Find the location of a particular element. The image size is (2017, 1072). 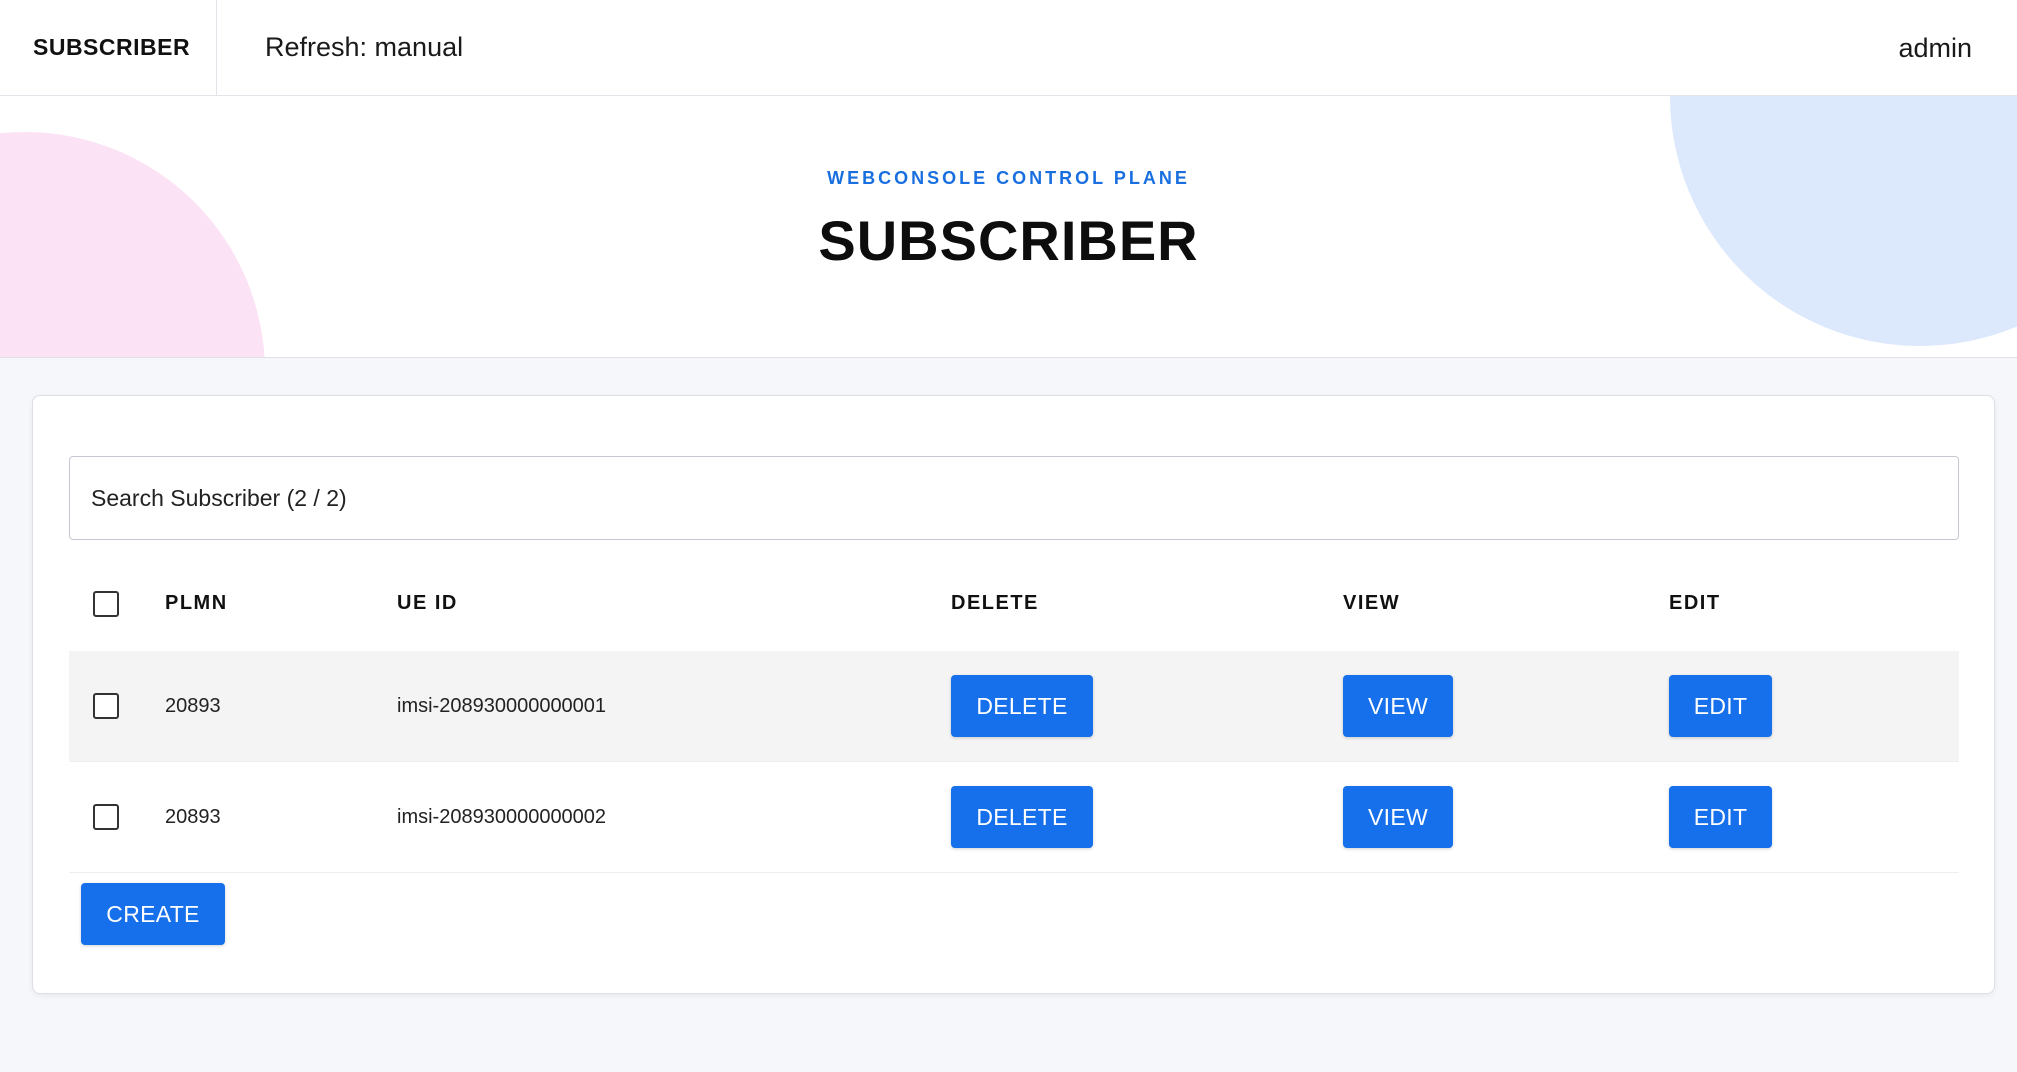

header-checkbox-cell is located at coordinates (106, 603).